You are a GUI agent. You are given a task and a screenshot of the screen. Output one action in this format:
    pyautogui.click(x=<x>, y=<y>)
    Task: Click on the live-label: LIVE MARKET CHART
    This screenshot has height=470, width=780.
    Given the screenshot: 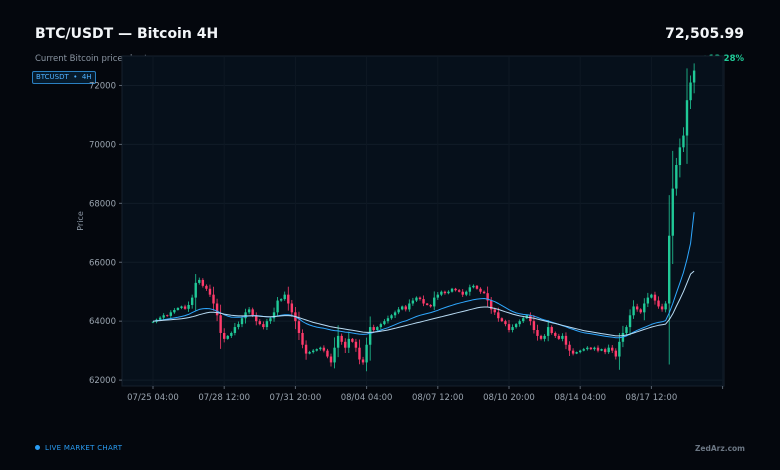 What is the action you would take?
    pyautogui.click(x=84, y=448)
    